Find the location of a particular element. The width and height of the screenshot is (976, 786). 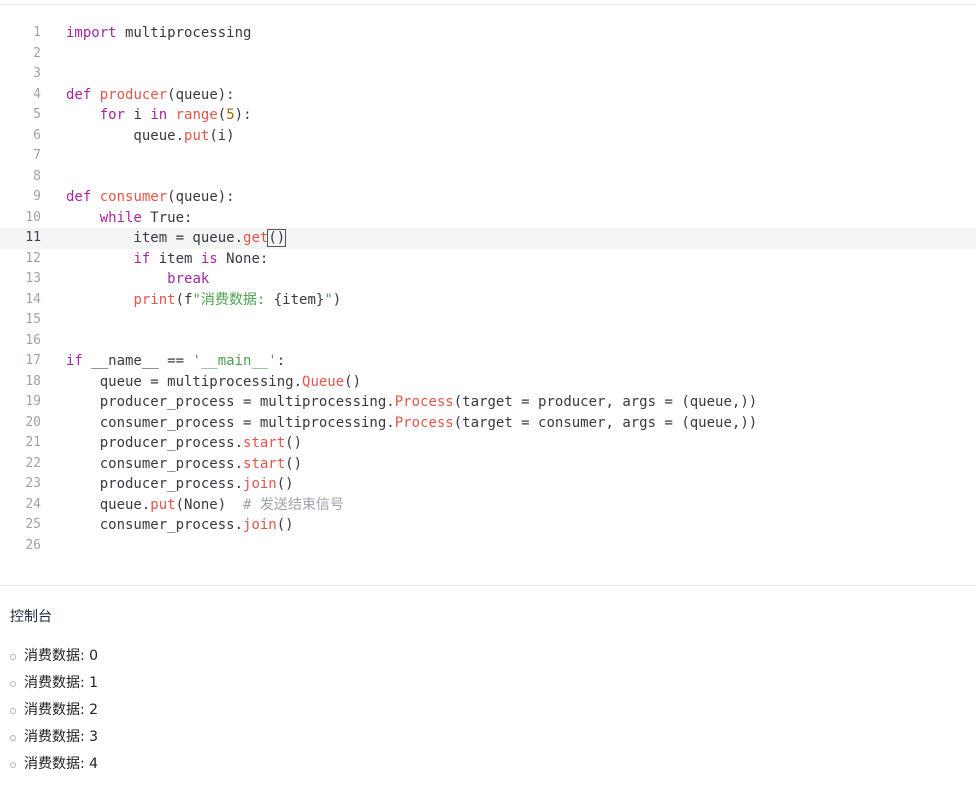

console-line-text: 消费数据: 2 is located at coordinates (61, 710).